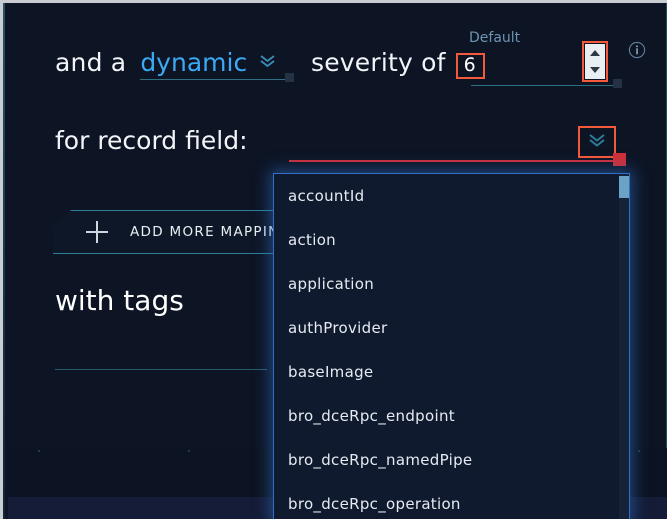  What do you see at coordinates (624, 187) in the screenshot?
I see `dropdown-scrollbar-thumb` at bounding box center [624, 187].